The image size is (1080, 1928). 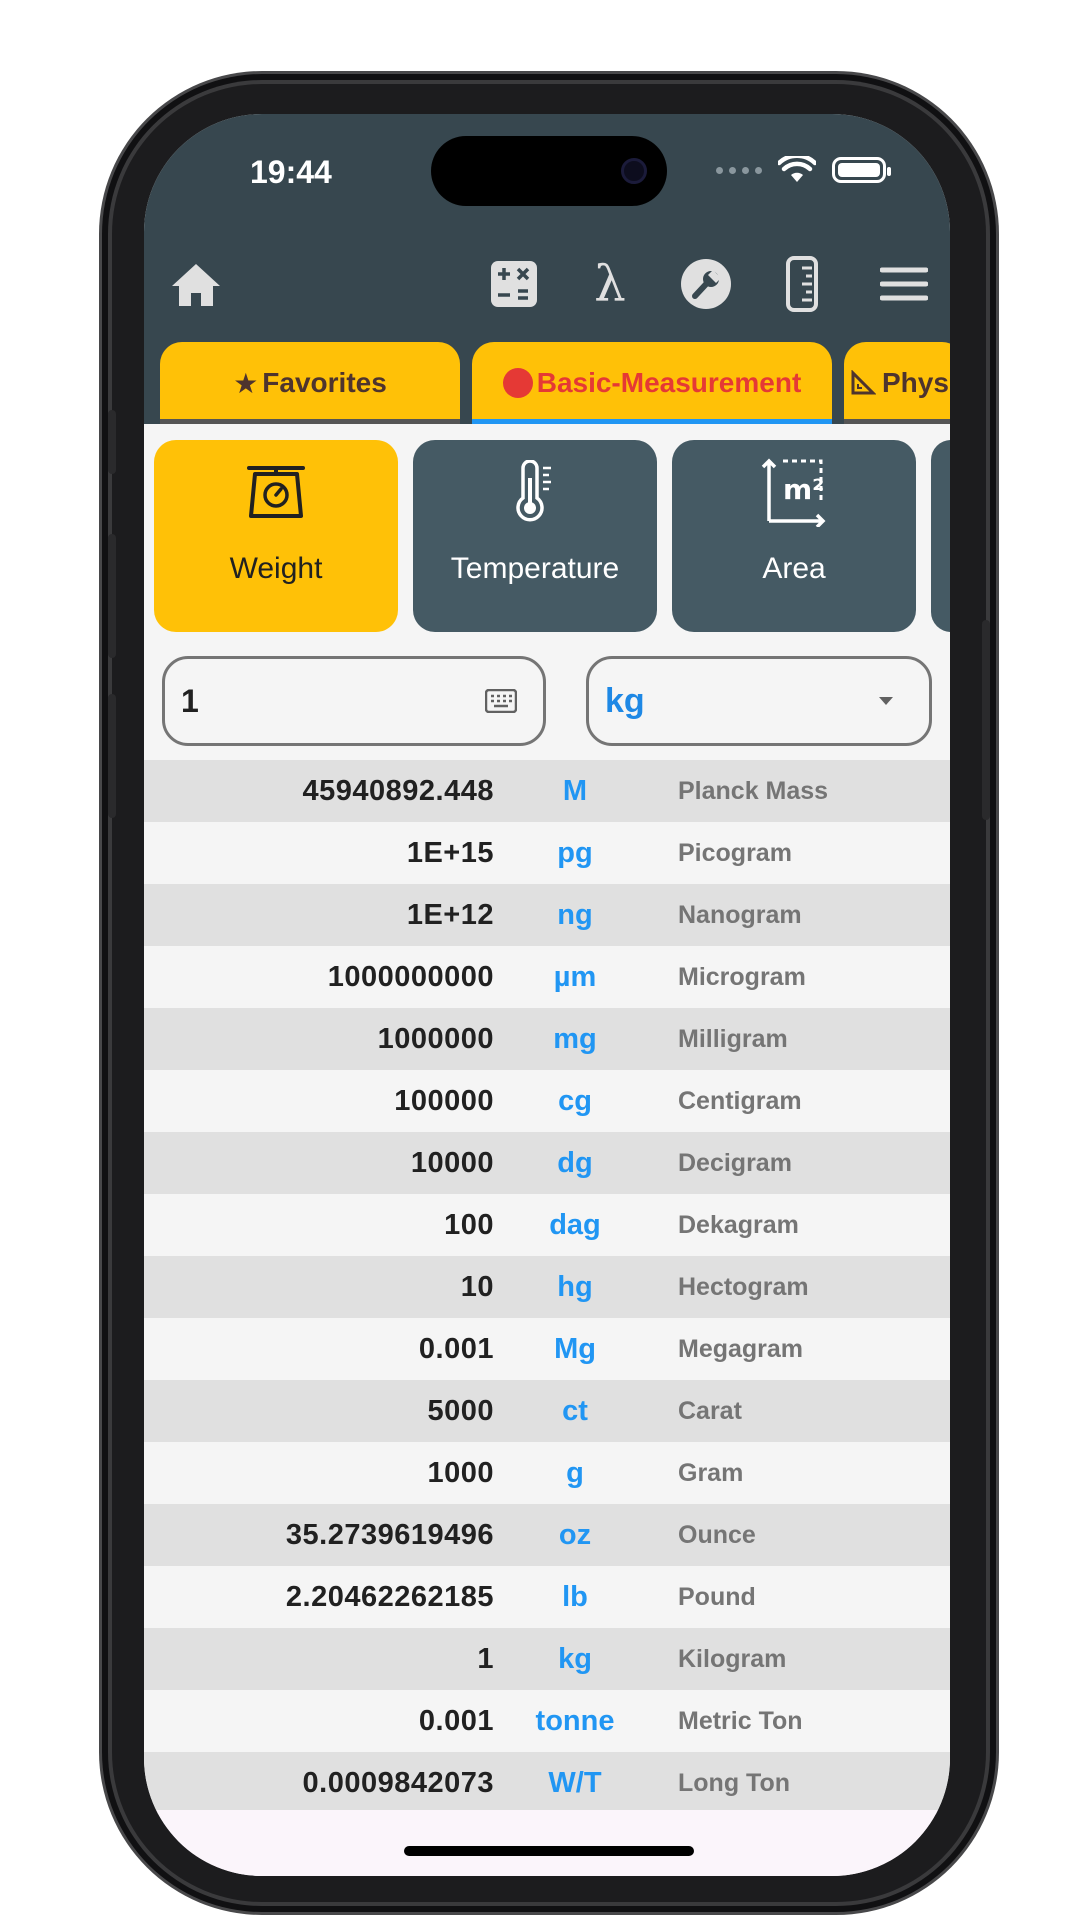 I want to click on result-row: 35.2739619496 oz Ounce, so click(x=547, y=1535).